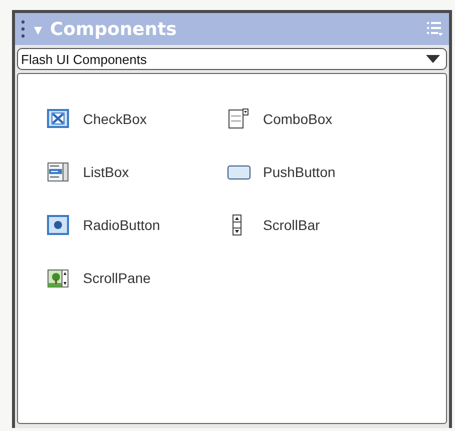 Image resolution: width=455 pixels, height=431 pixels. Describe the element at coordinates (114, 29) in the screenshot. I see `panel-title: Components` at that location.